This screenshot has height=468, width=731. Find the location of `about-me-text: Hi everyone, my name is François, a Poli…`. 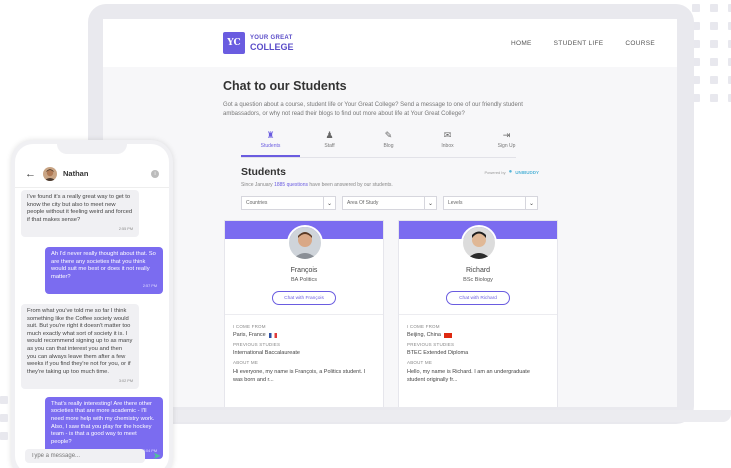

about-me-text: Hi everyone, my name is François, a Poli… is located at coordinates (299, 376).